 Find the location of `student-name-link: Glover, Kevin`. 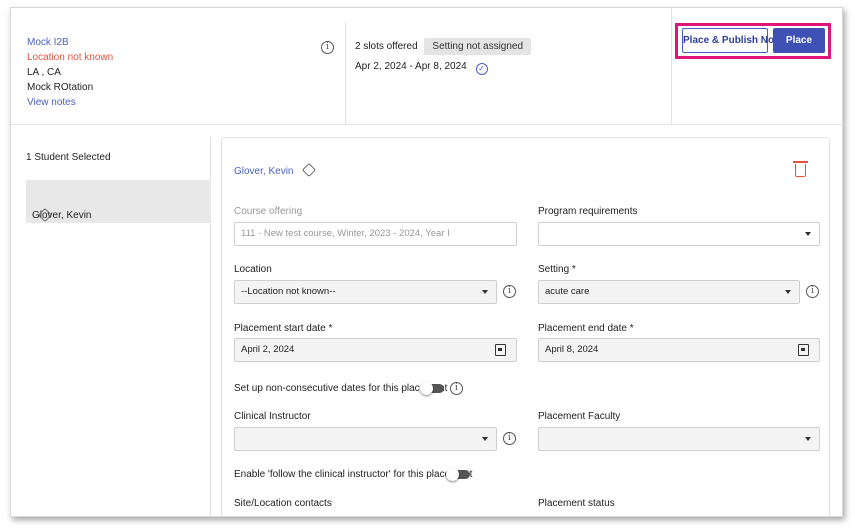

student-name-link: Glover, Kevin is located at coordinates (263, 171).